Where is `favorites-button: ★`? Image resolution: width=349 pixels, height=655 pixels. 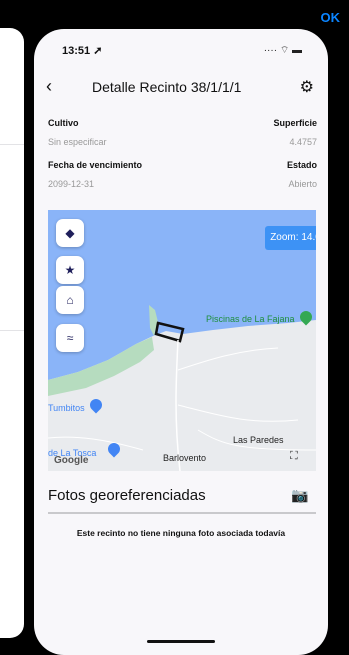 favorites-button: ★ is located at coordinates (70, 270).